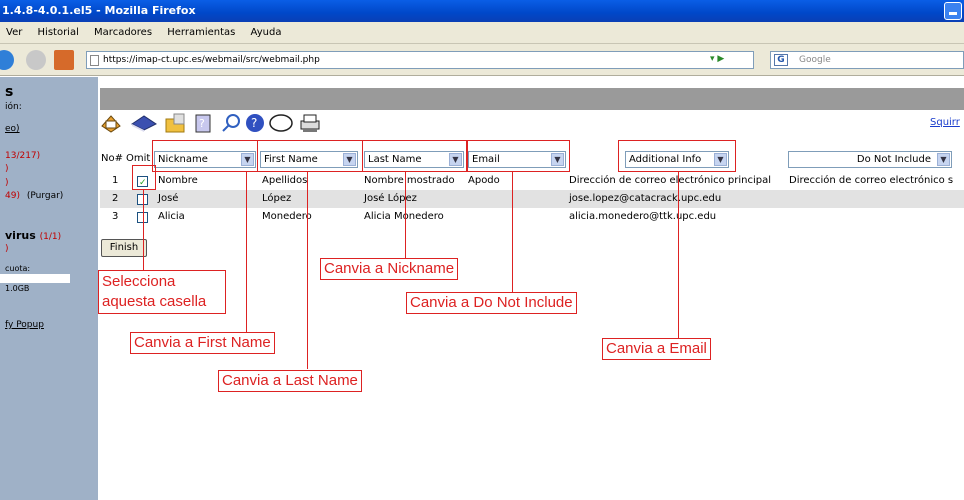 Image resolution: width=964 pixels, height=500 pixels. What do you see at coordinates (24, 325) in the screenshot?
I see `popup-link: fy Popup` at bounding box center [24, 325].